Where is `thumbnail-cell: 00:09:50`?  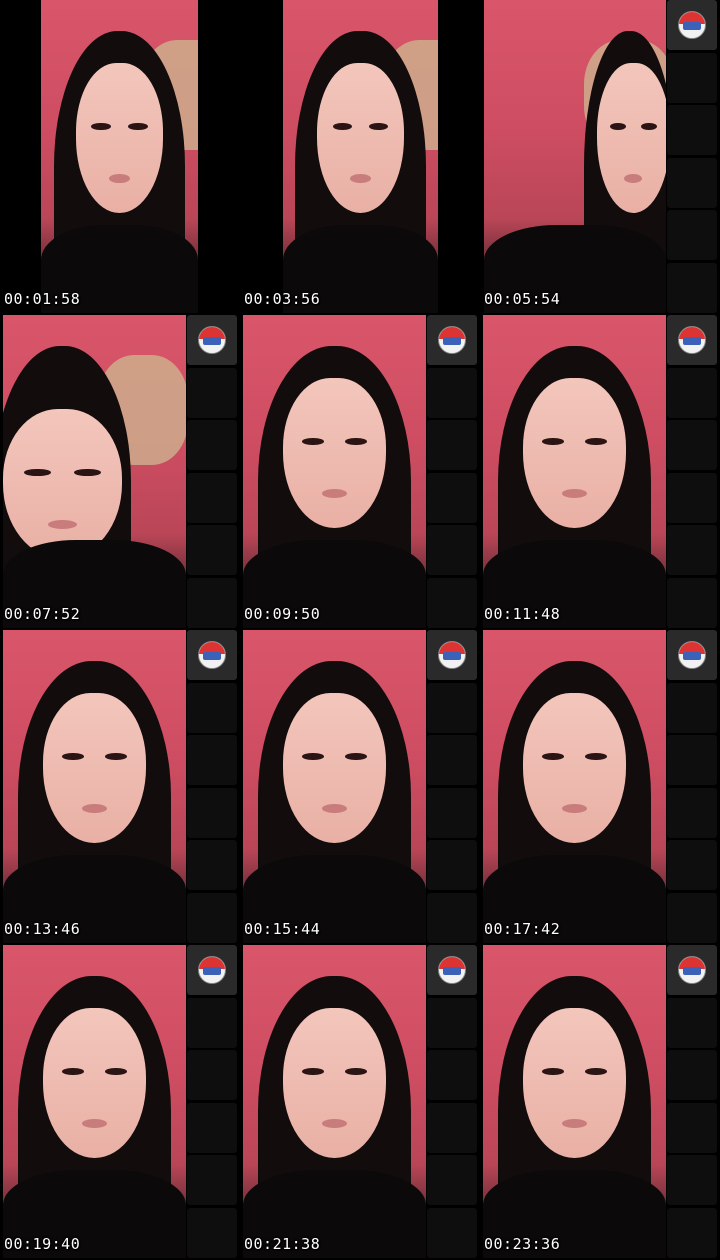 thumbnail-cell: 00:09:50 is located at coordinates (360, 472).